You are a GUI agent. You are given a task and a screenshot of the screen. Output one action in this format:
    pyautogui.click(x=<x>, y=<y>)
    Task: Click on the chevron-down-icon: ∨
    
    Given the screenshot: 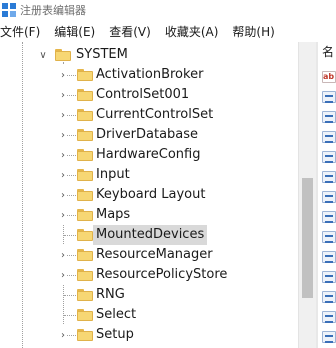 What is the action you would take?
    pyautogui.click(x=43, y=55)
    